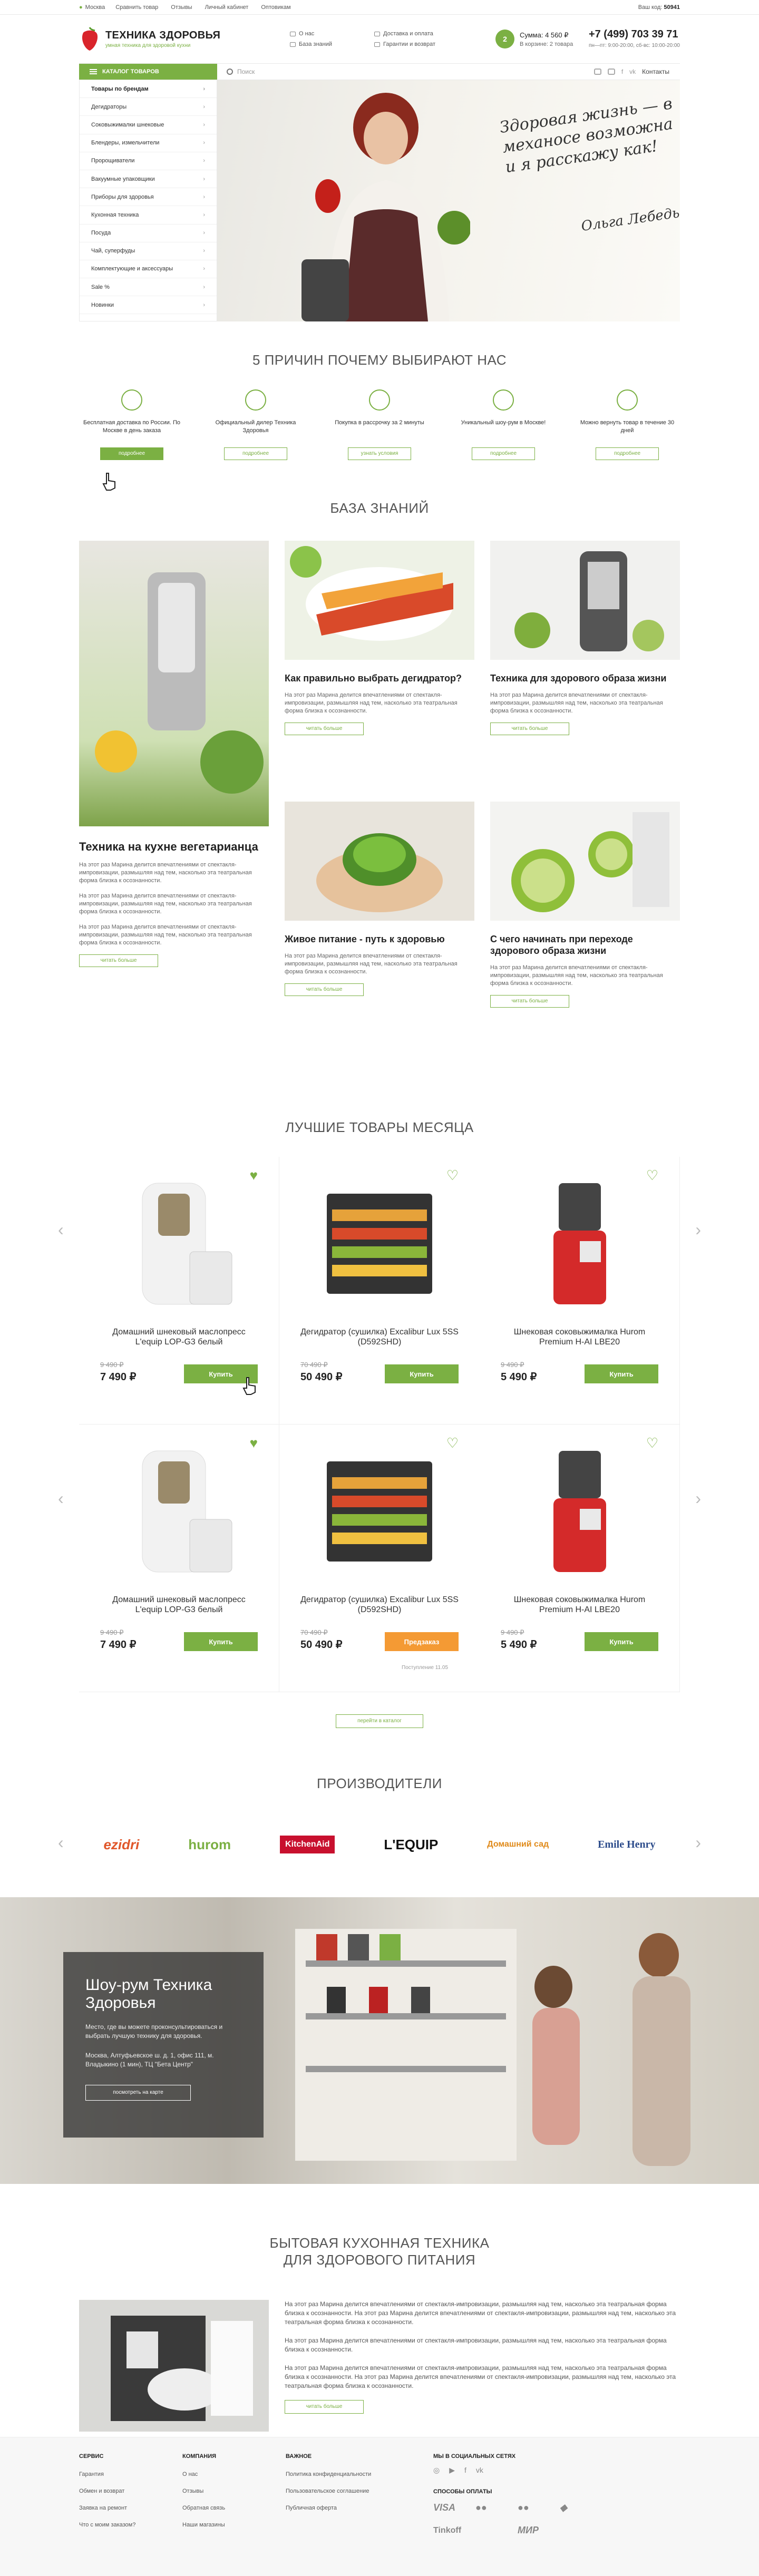 This screenshot has height=2576, width=759. Describe the element at coordinates (112, 1365) in the screenshot. I see `old-price: 9 490 ₽` at that location.